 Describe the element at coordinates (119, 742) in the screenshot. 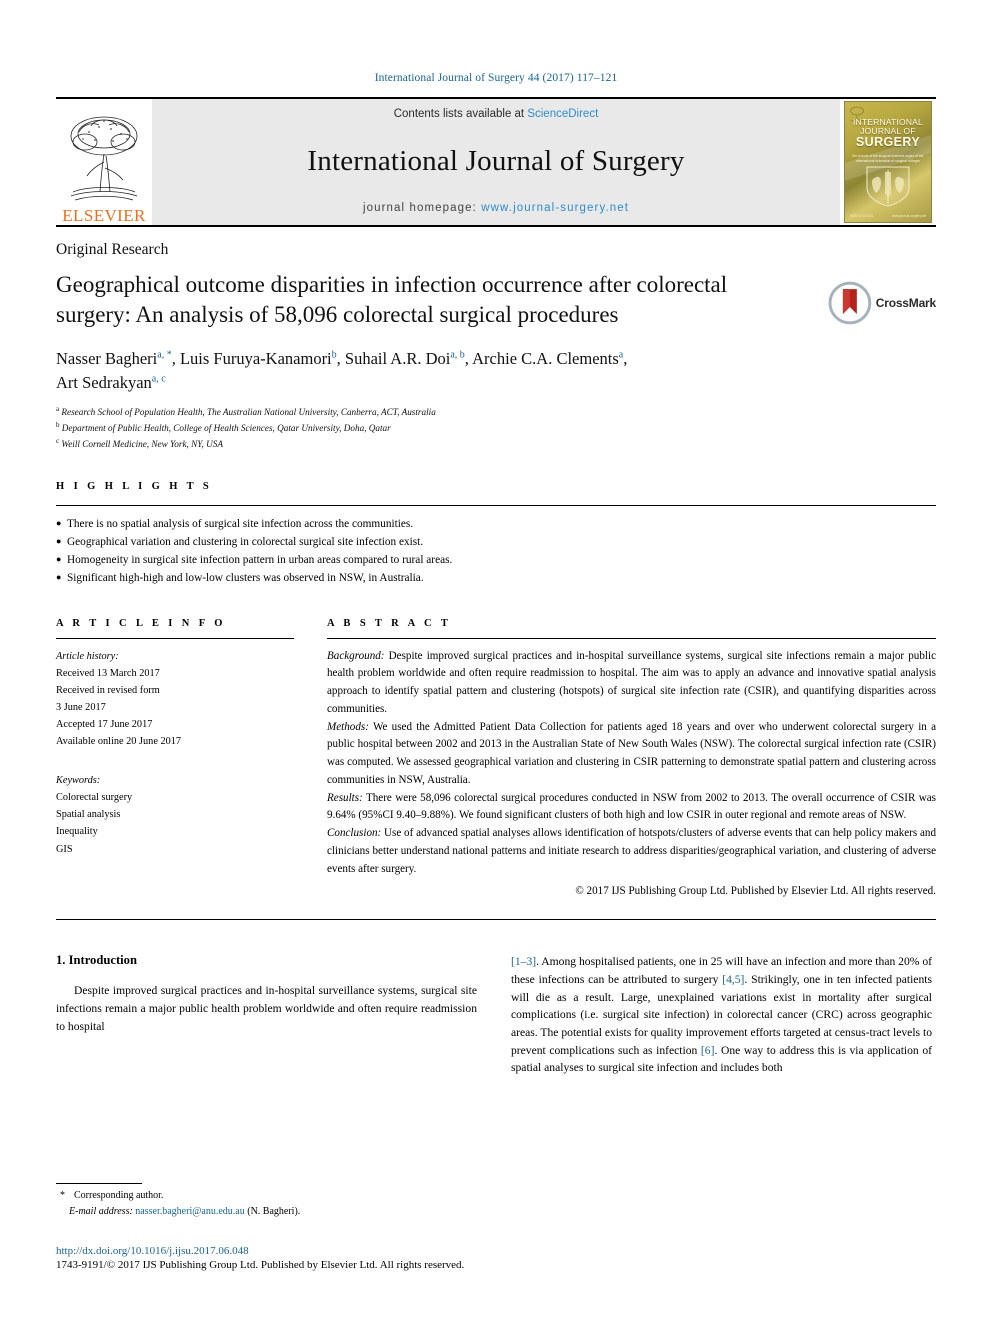

I see `history-line: Available online 20 June 2017` at that location.